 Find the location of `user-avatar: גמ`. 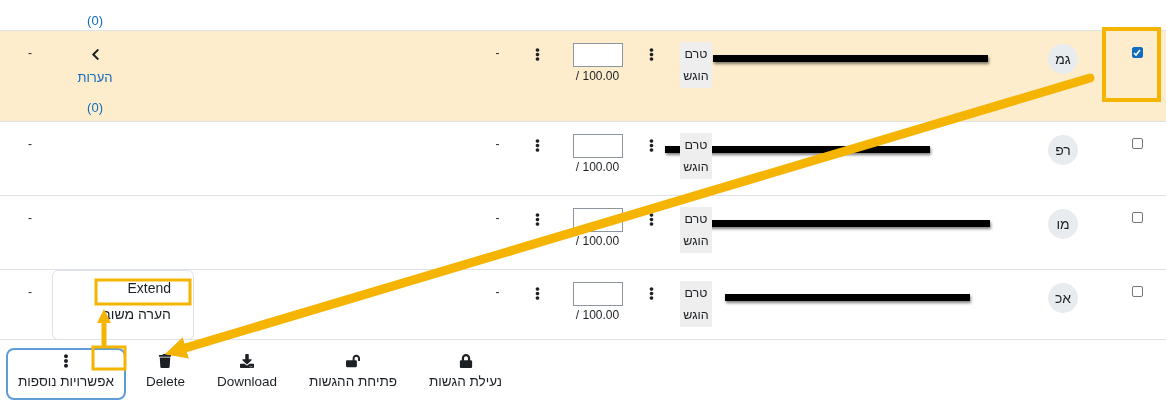

user-avatar: גמ is located at coordinates (1063, 59).